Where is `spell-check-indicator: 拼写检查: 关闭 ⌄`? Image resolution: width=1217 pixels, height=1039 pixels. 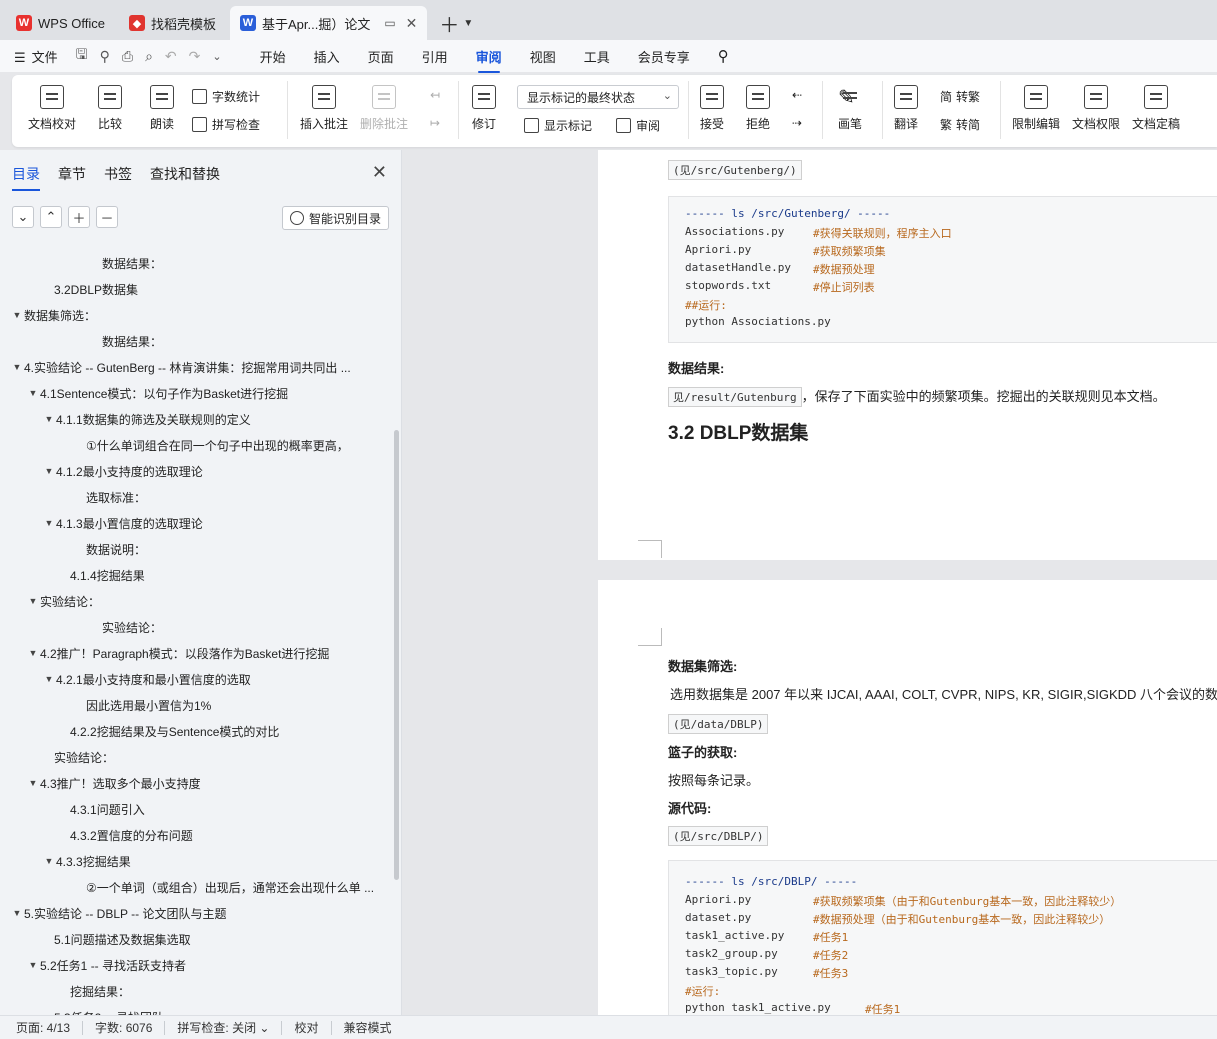
spell-check-indicator: 拼写检查: 关闭 ⌄ is located at coordinates (223, 1027).